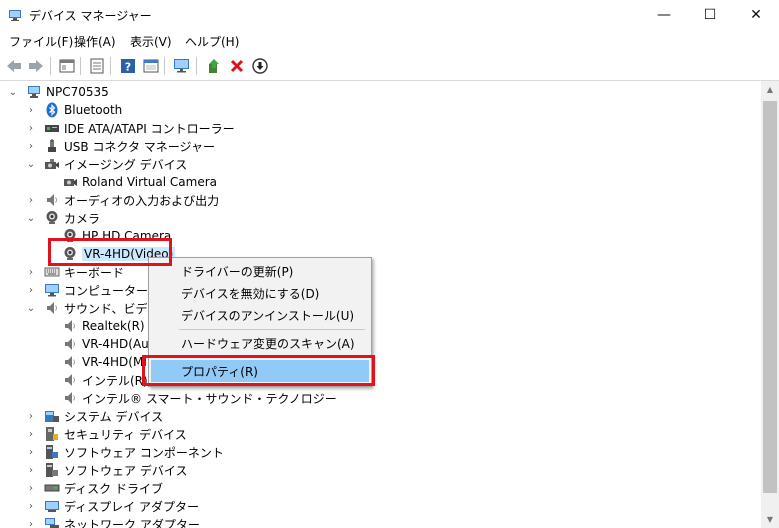  I want to click on tree-item: › ディスプレイ アダプター, so click(112, 506).